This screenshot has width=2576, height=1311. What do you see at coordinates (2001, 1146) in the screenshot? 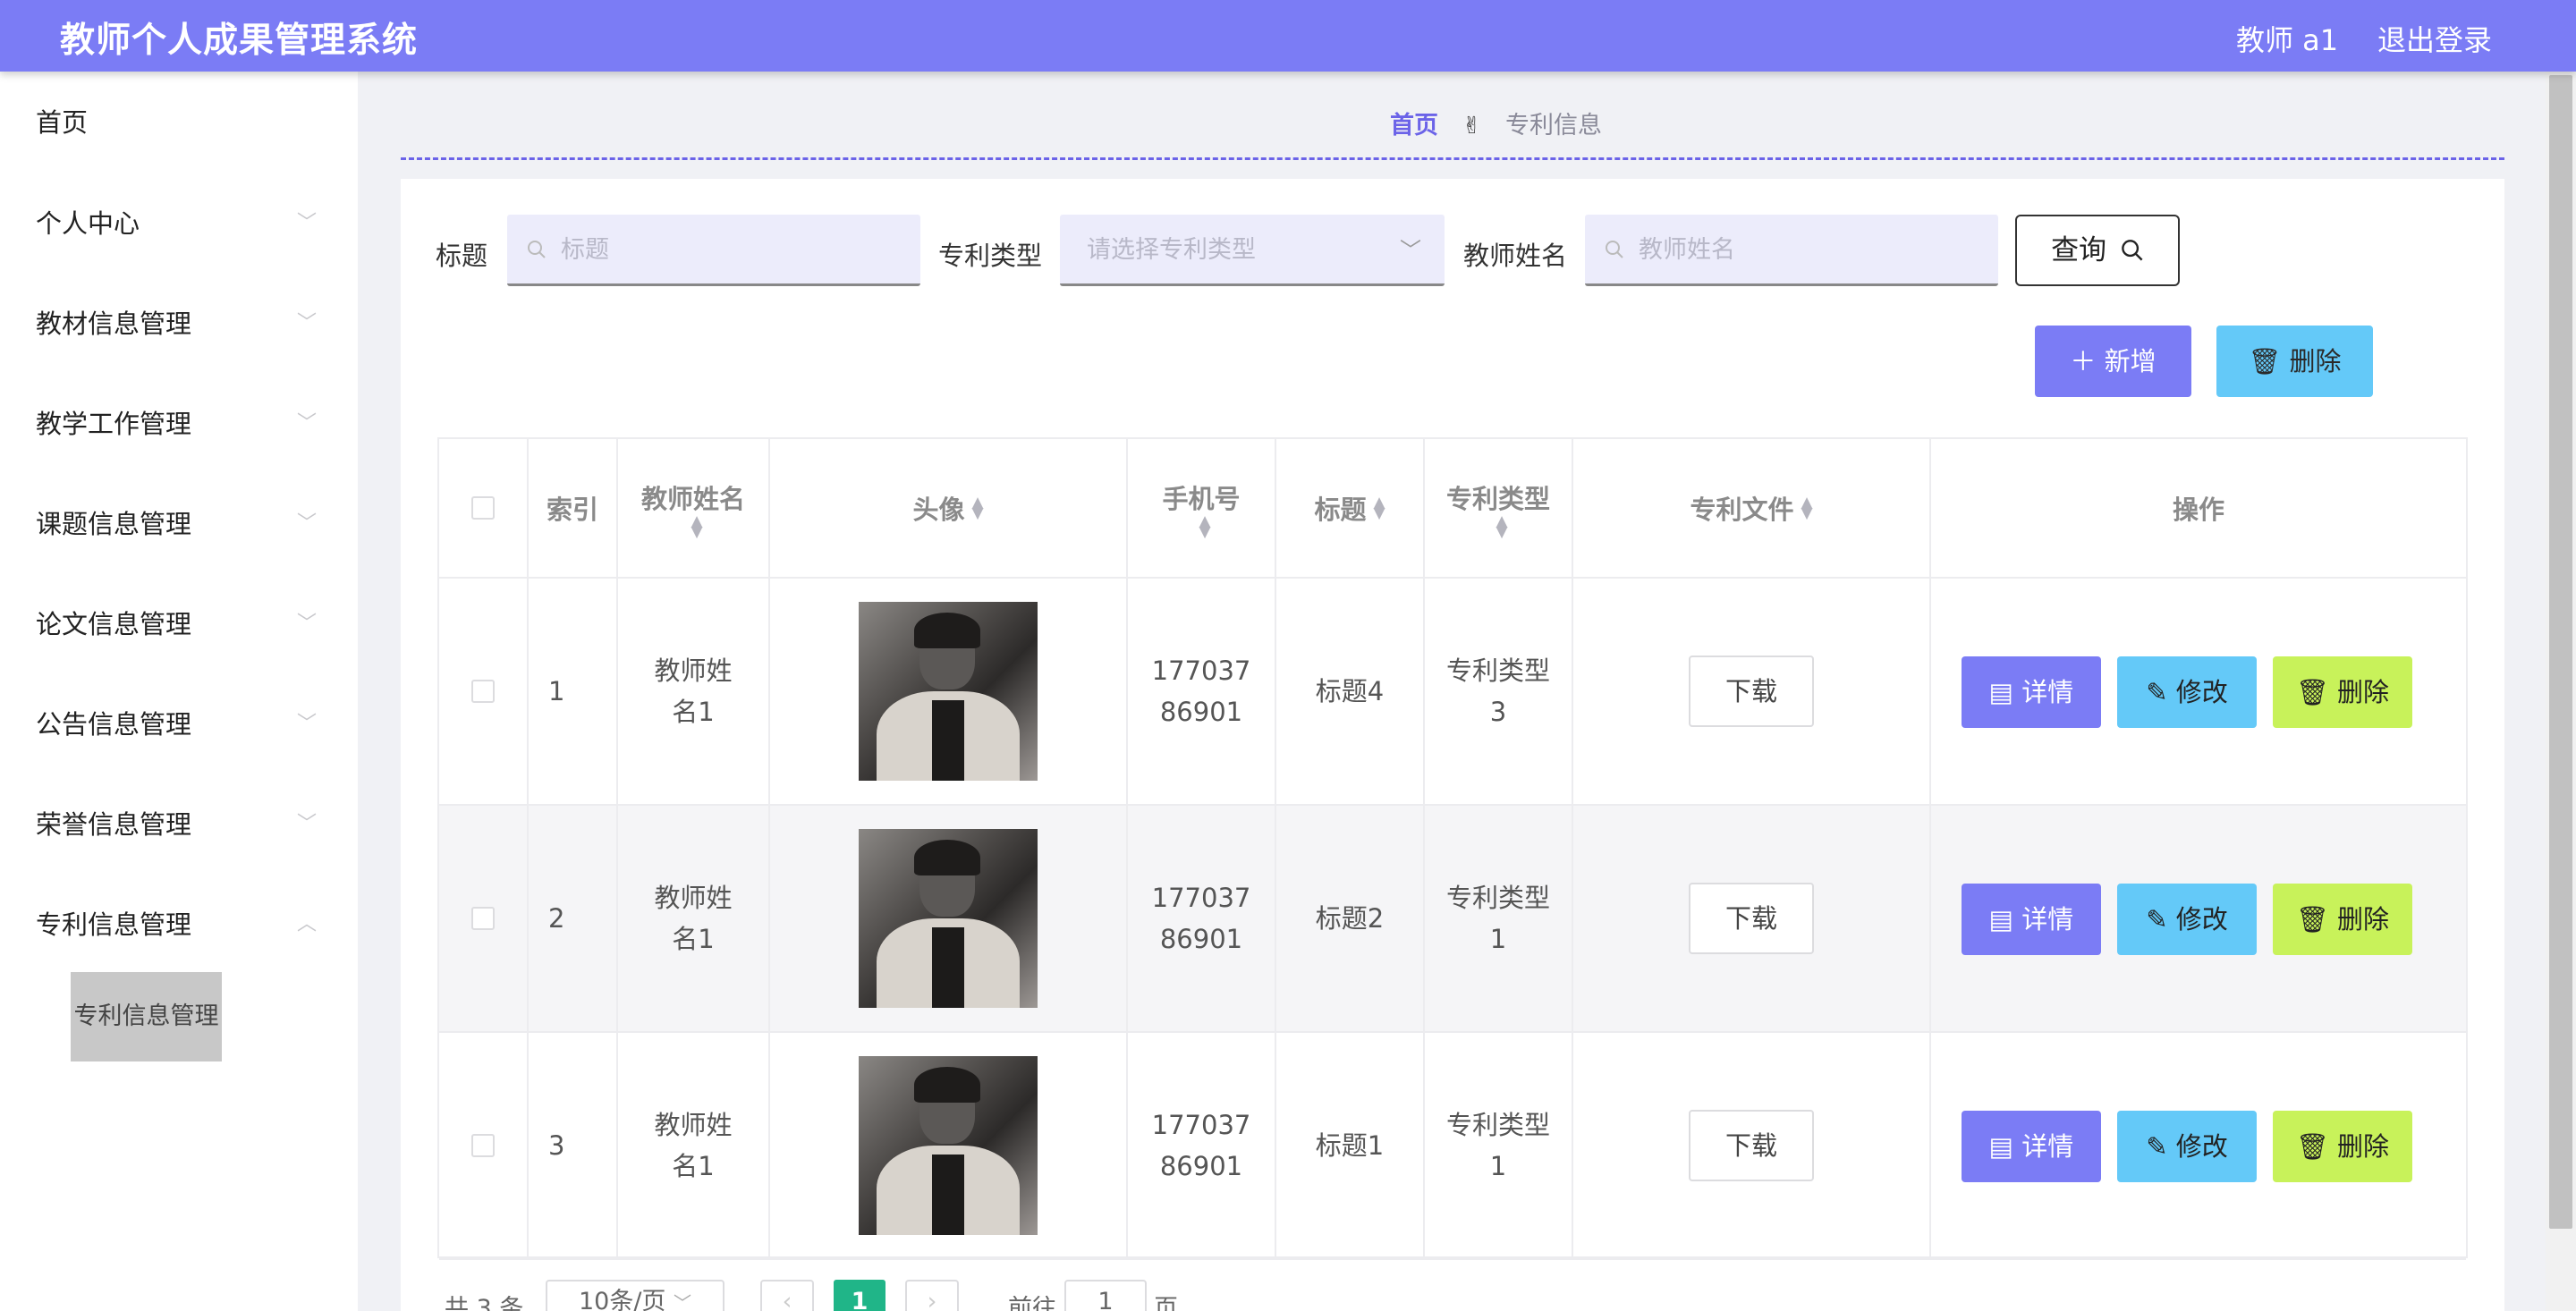
I see `document-icon: ▤` at bounding box center [2001, 1146].